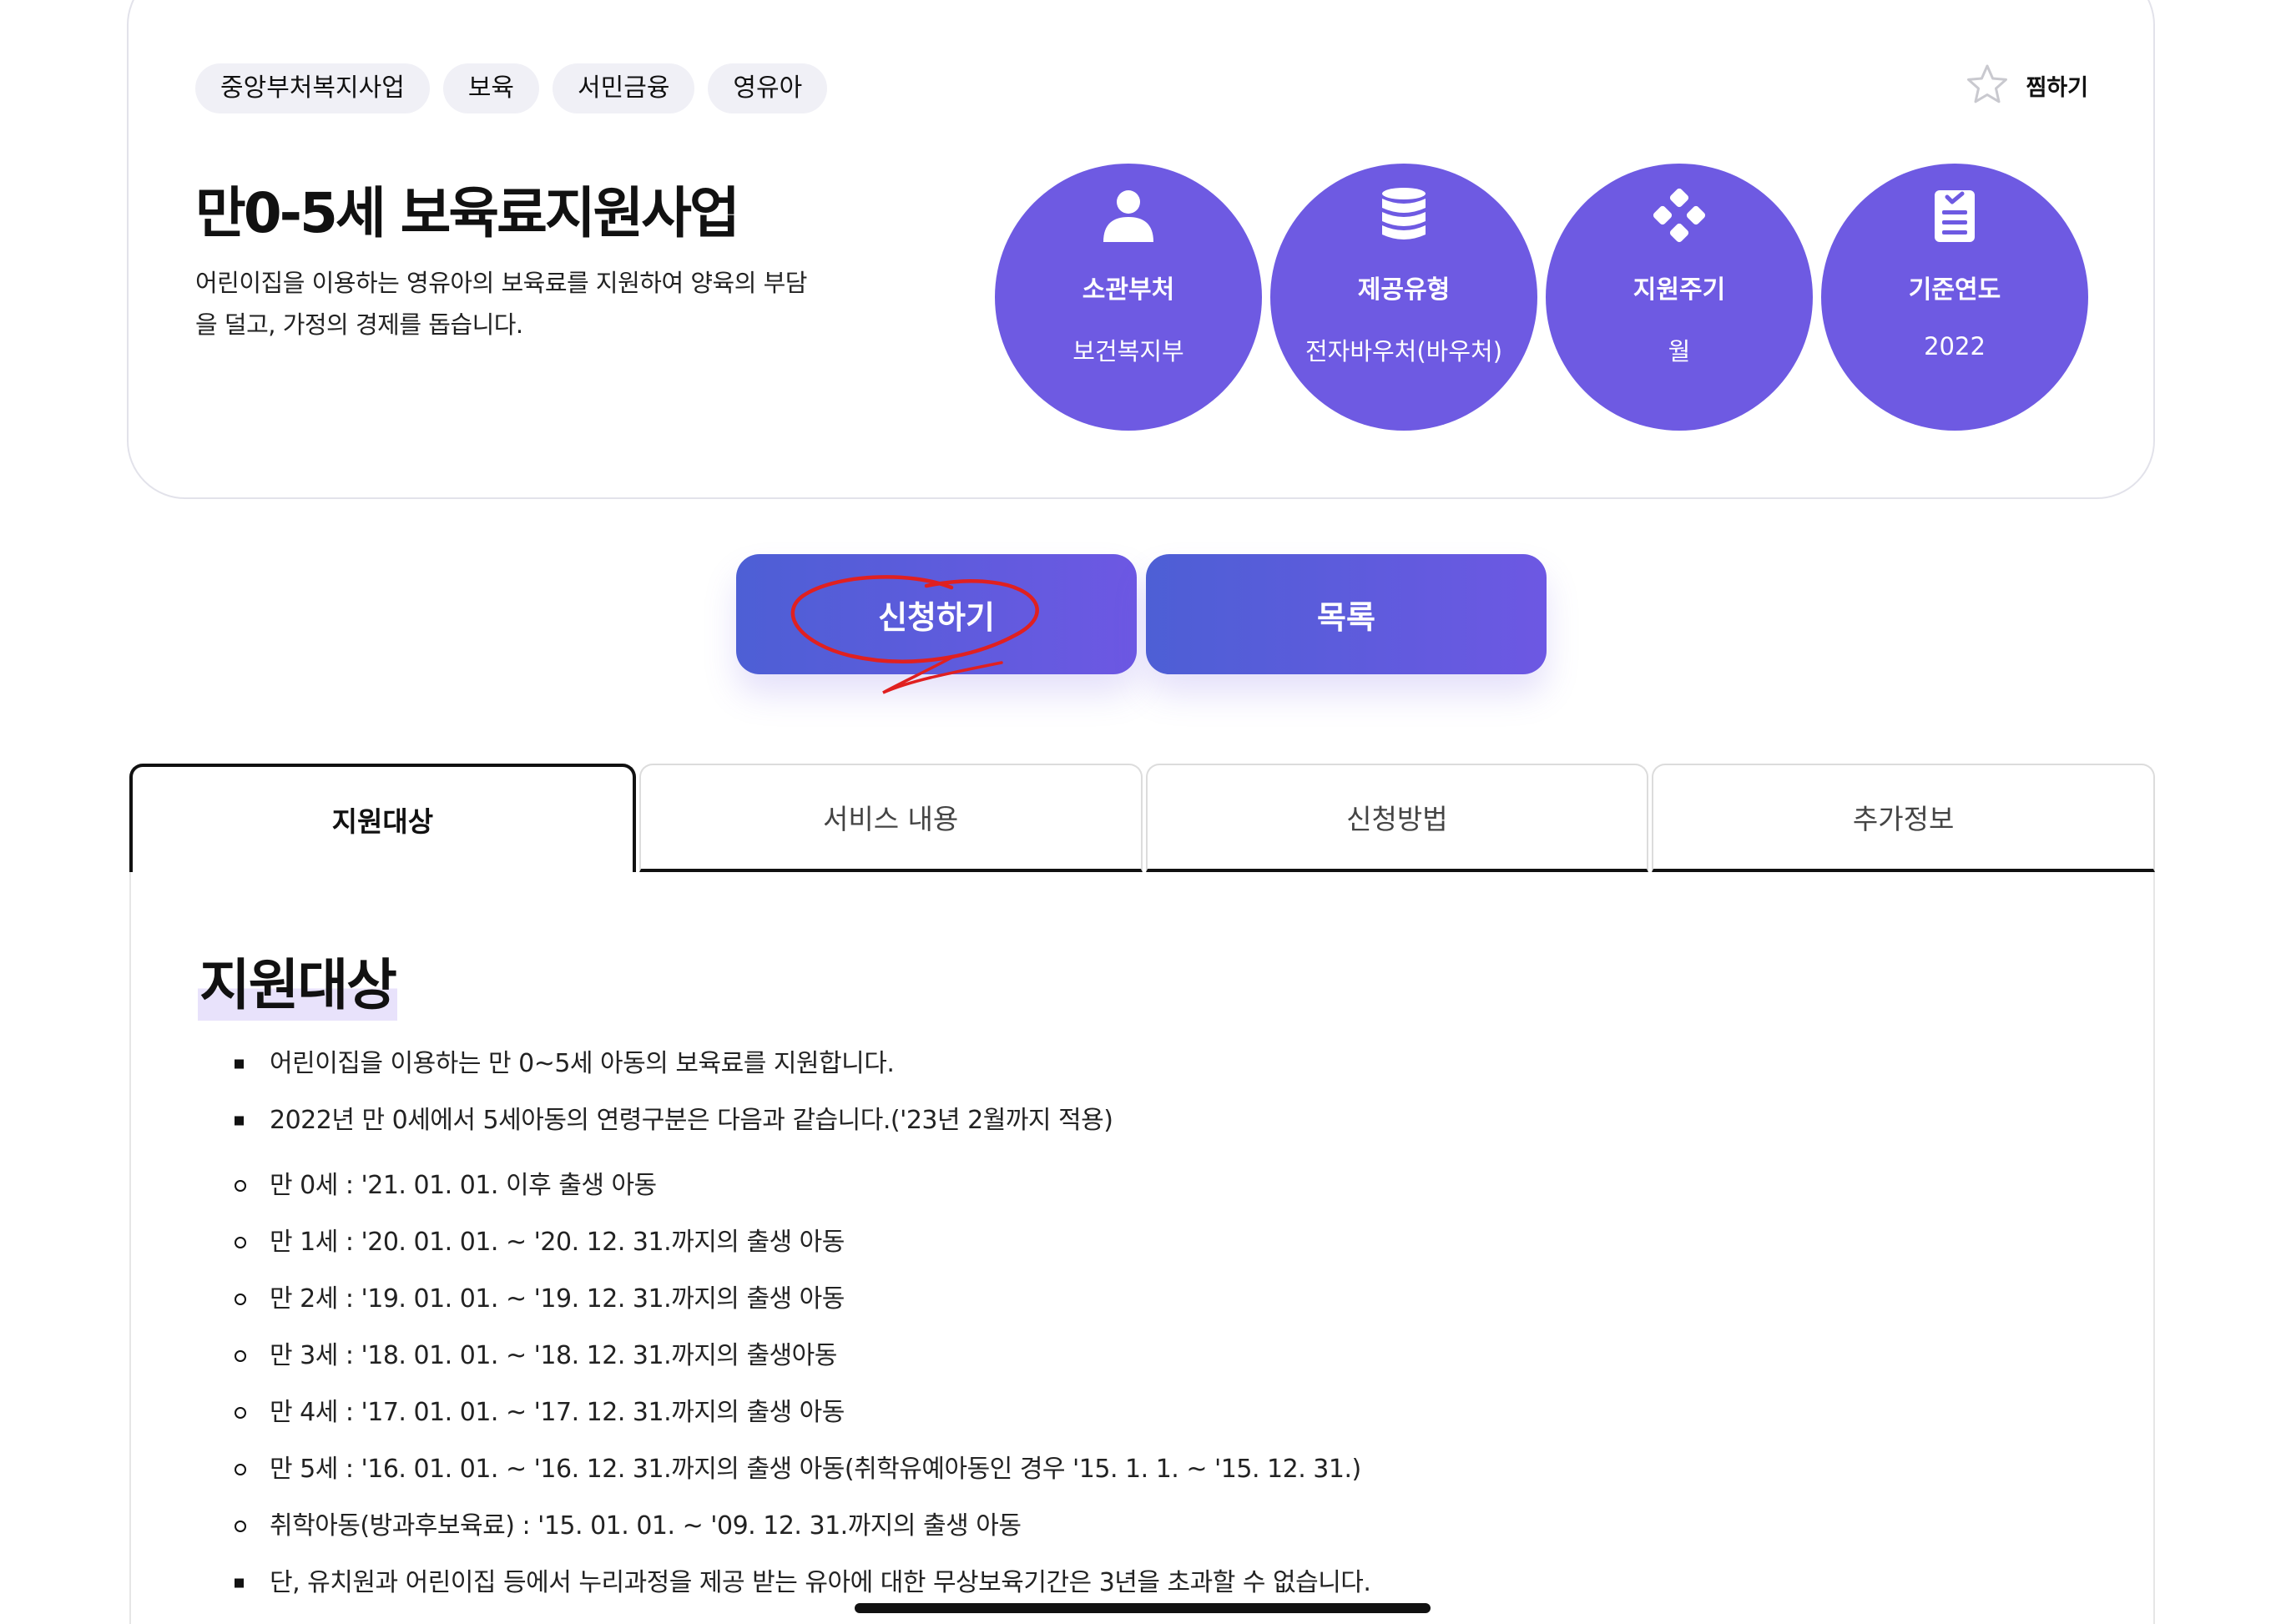 Image resolution: width=2276 pixels, height=1624 pixels. What do you see at coordinates (1397, 818) in the screenshot?
I see `tab-how-to-apply: 신청방법` at bounding box center [1397, 818].